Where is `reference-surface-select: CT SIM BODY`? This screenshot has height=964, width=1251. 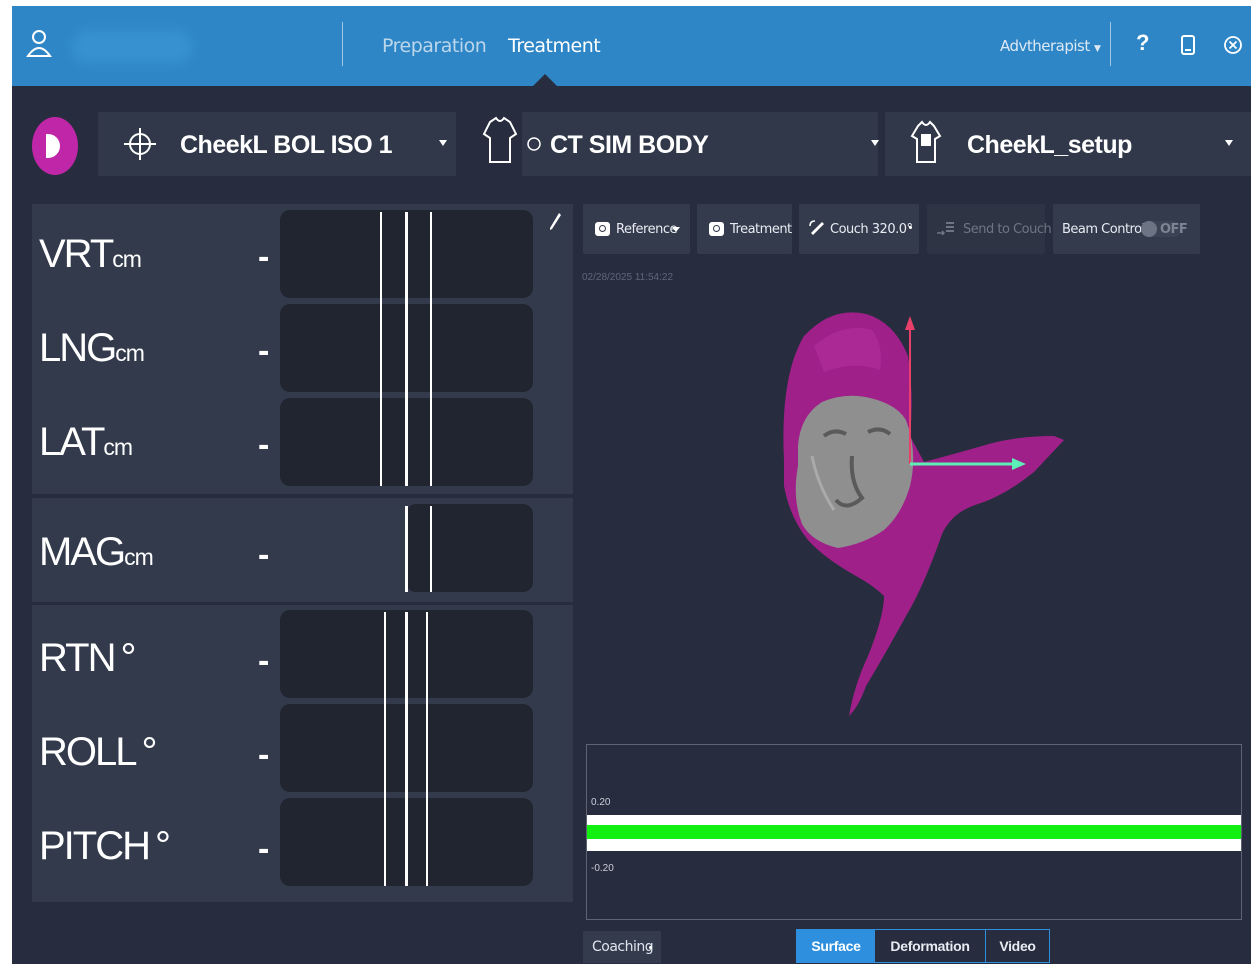 reference-surface-select: CT SIM BODY is located at coordinates (700, 144).